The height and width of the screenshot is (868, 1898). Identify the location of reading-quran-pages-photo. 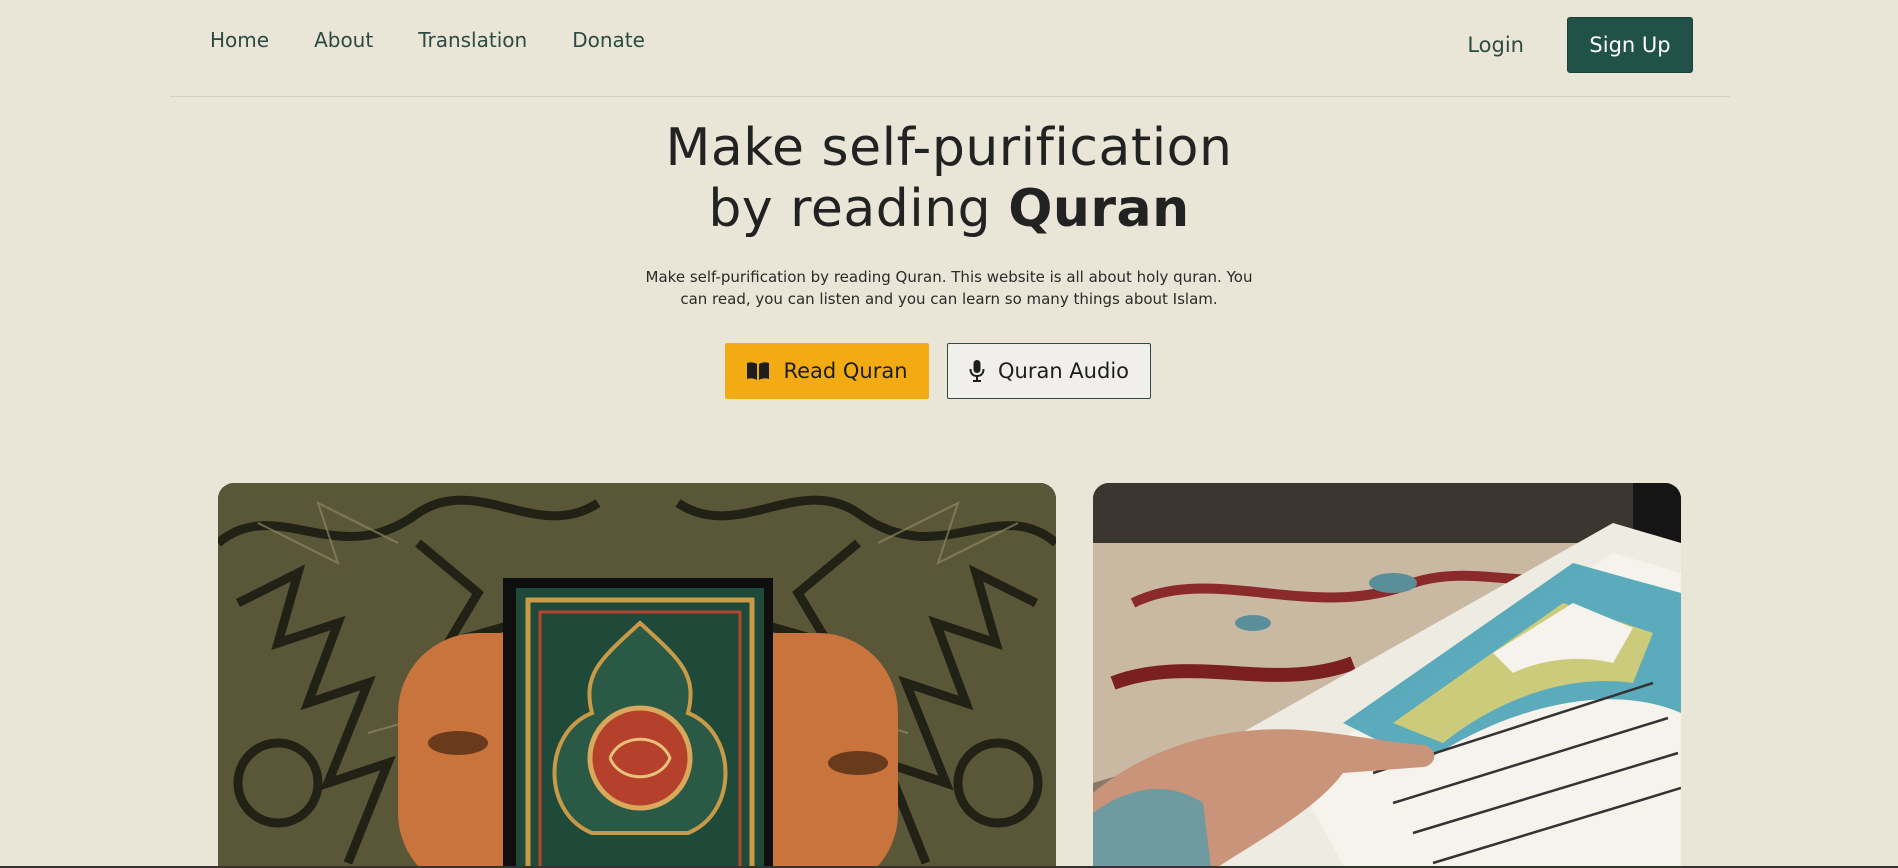
(1387, 675).